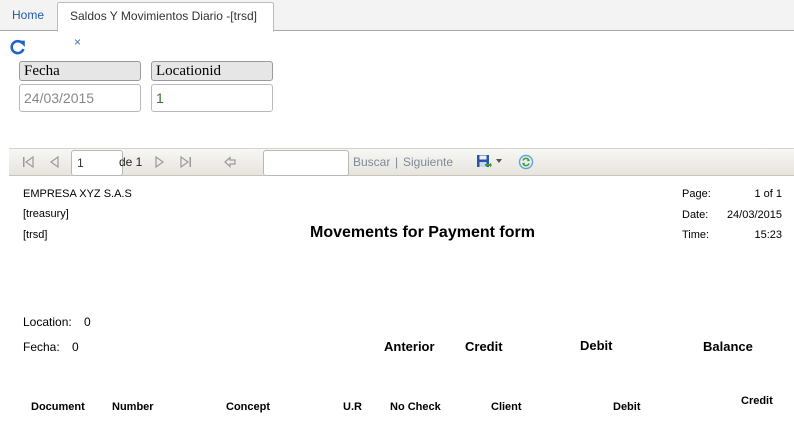  Describe the element at coordinates (77, 42) in the screenshot. I see `close-tab-icon: ×` at that location.